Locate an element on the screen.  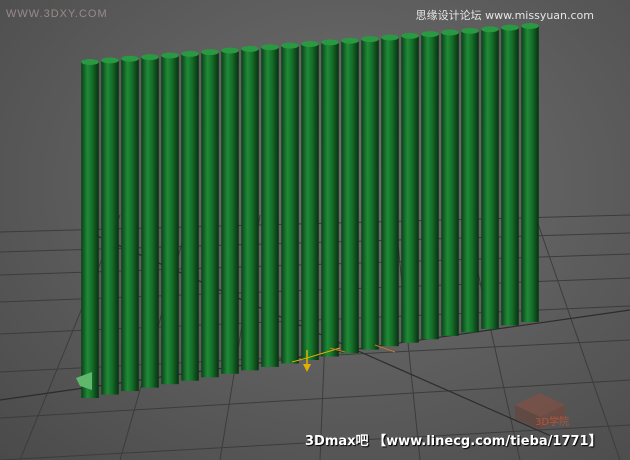
watermark-bottom-left: 3Dmax吧 is located at coordinates (337, 441).